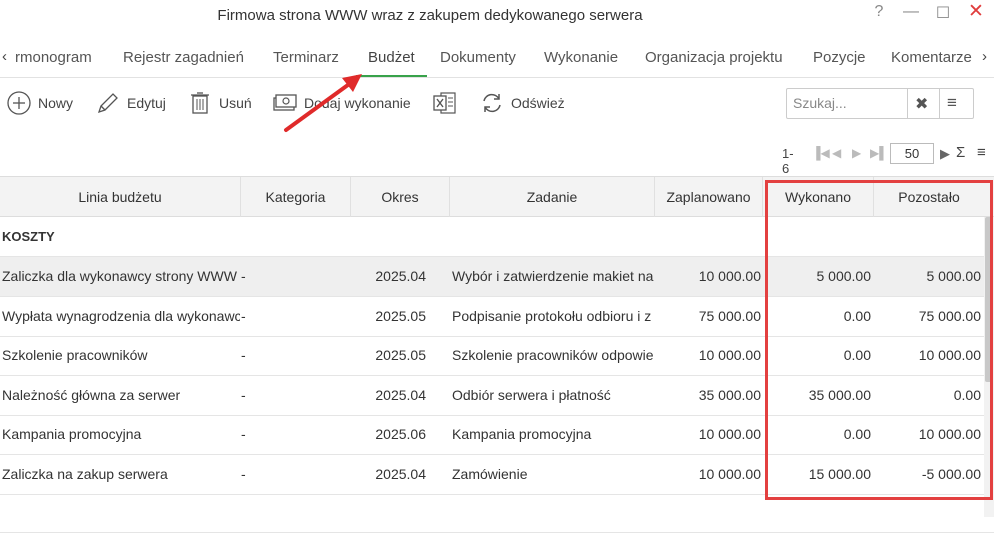  Describe the element at coordinates (91, 394) in the screenshot. I see `cell-budget-line: Należność główna za serwer` at that location.